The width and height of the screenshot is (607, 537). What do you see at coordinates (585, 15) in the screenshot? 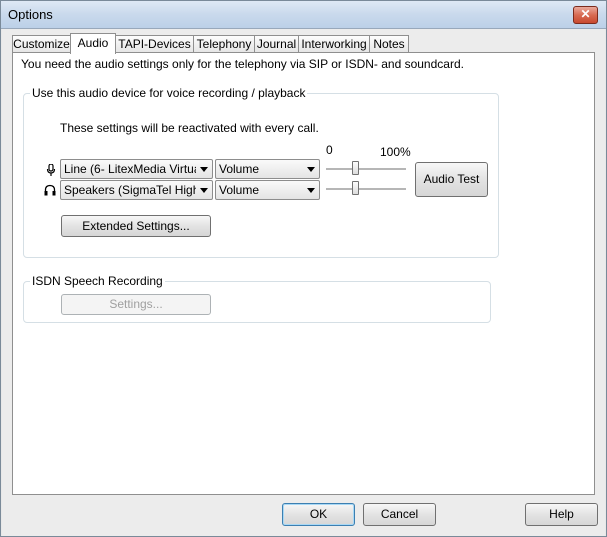
I see `close-button: ✕` at bounding box center [585, 15].